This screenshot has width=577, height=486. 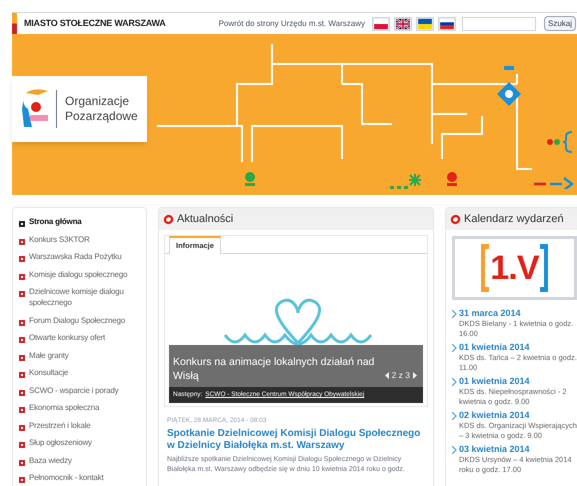 What do you see at coordinates (79, 239) in the screenshot?
I see `sidebar-item: Konkurs S3KTOR` at bounding box center [79, 239].